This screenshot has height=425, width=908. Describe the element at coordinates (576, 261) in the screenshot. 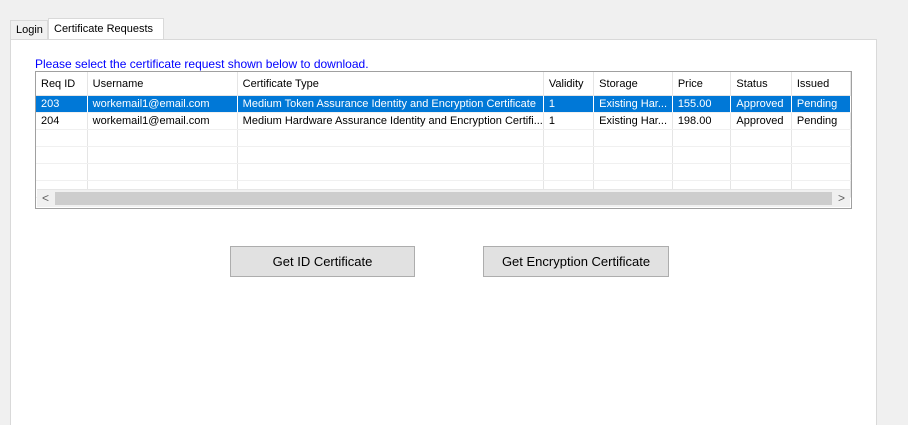

I see `get-encryption-certificate-button: Get Encryption Certificate` at that location.